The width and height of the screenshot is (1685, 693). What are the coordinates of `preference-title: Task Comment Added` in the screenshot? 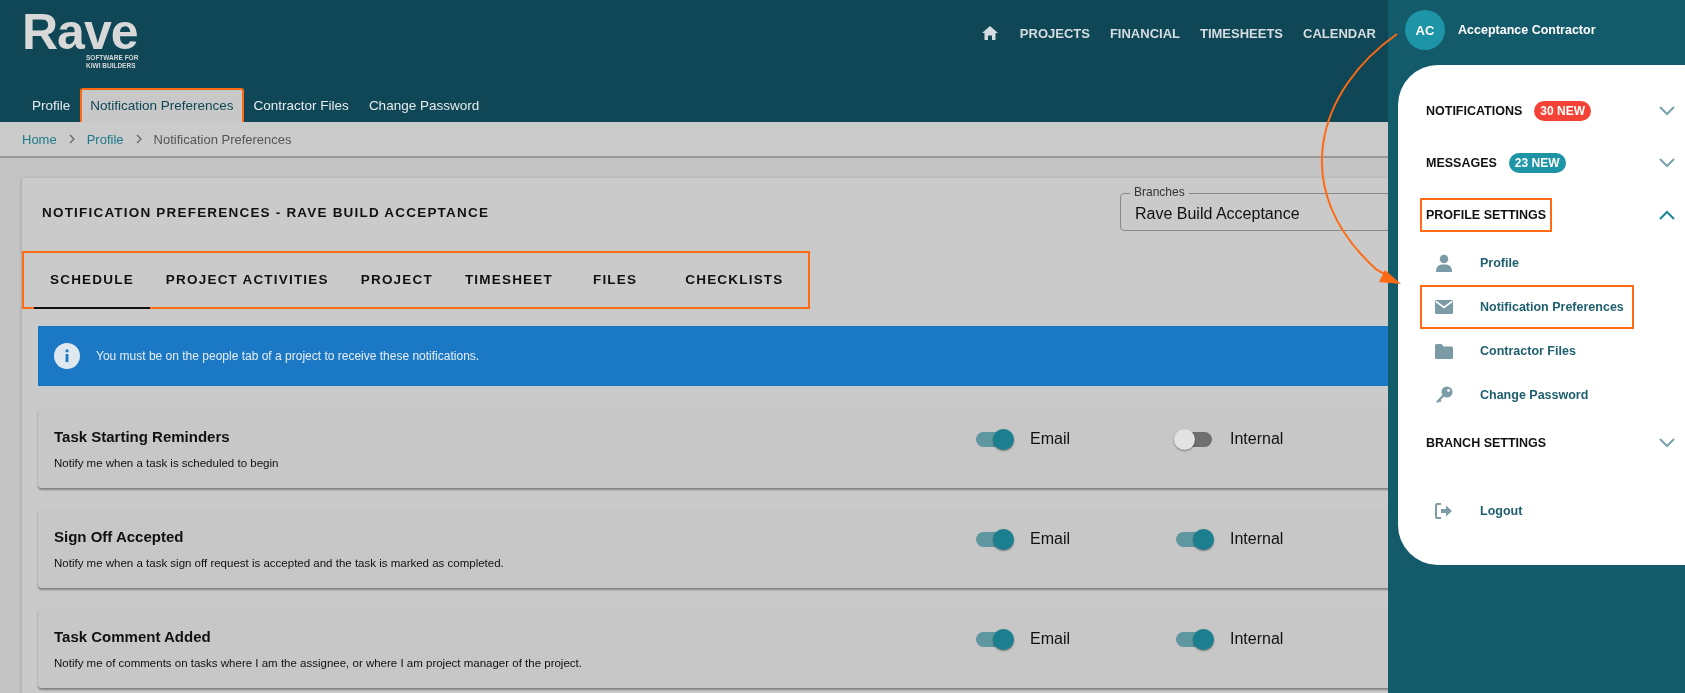 It's located at (133, 636).